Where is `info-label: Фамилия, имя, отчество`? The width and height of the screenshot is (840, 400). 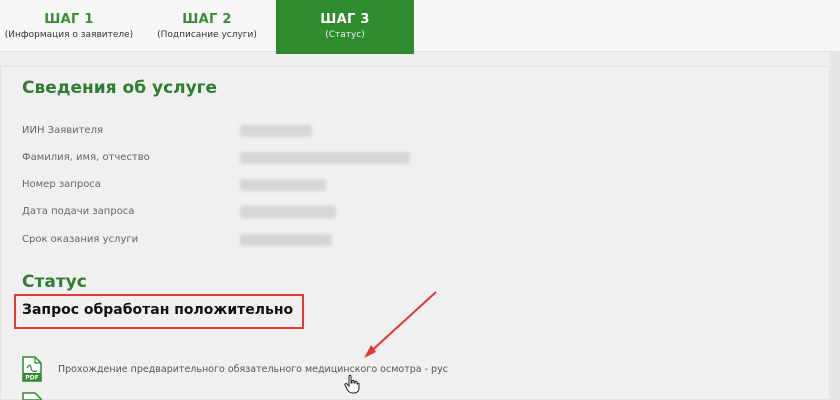
info-label: Фамилия, имя, отчество is located at coordinates (86, 157).